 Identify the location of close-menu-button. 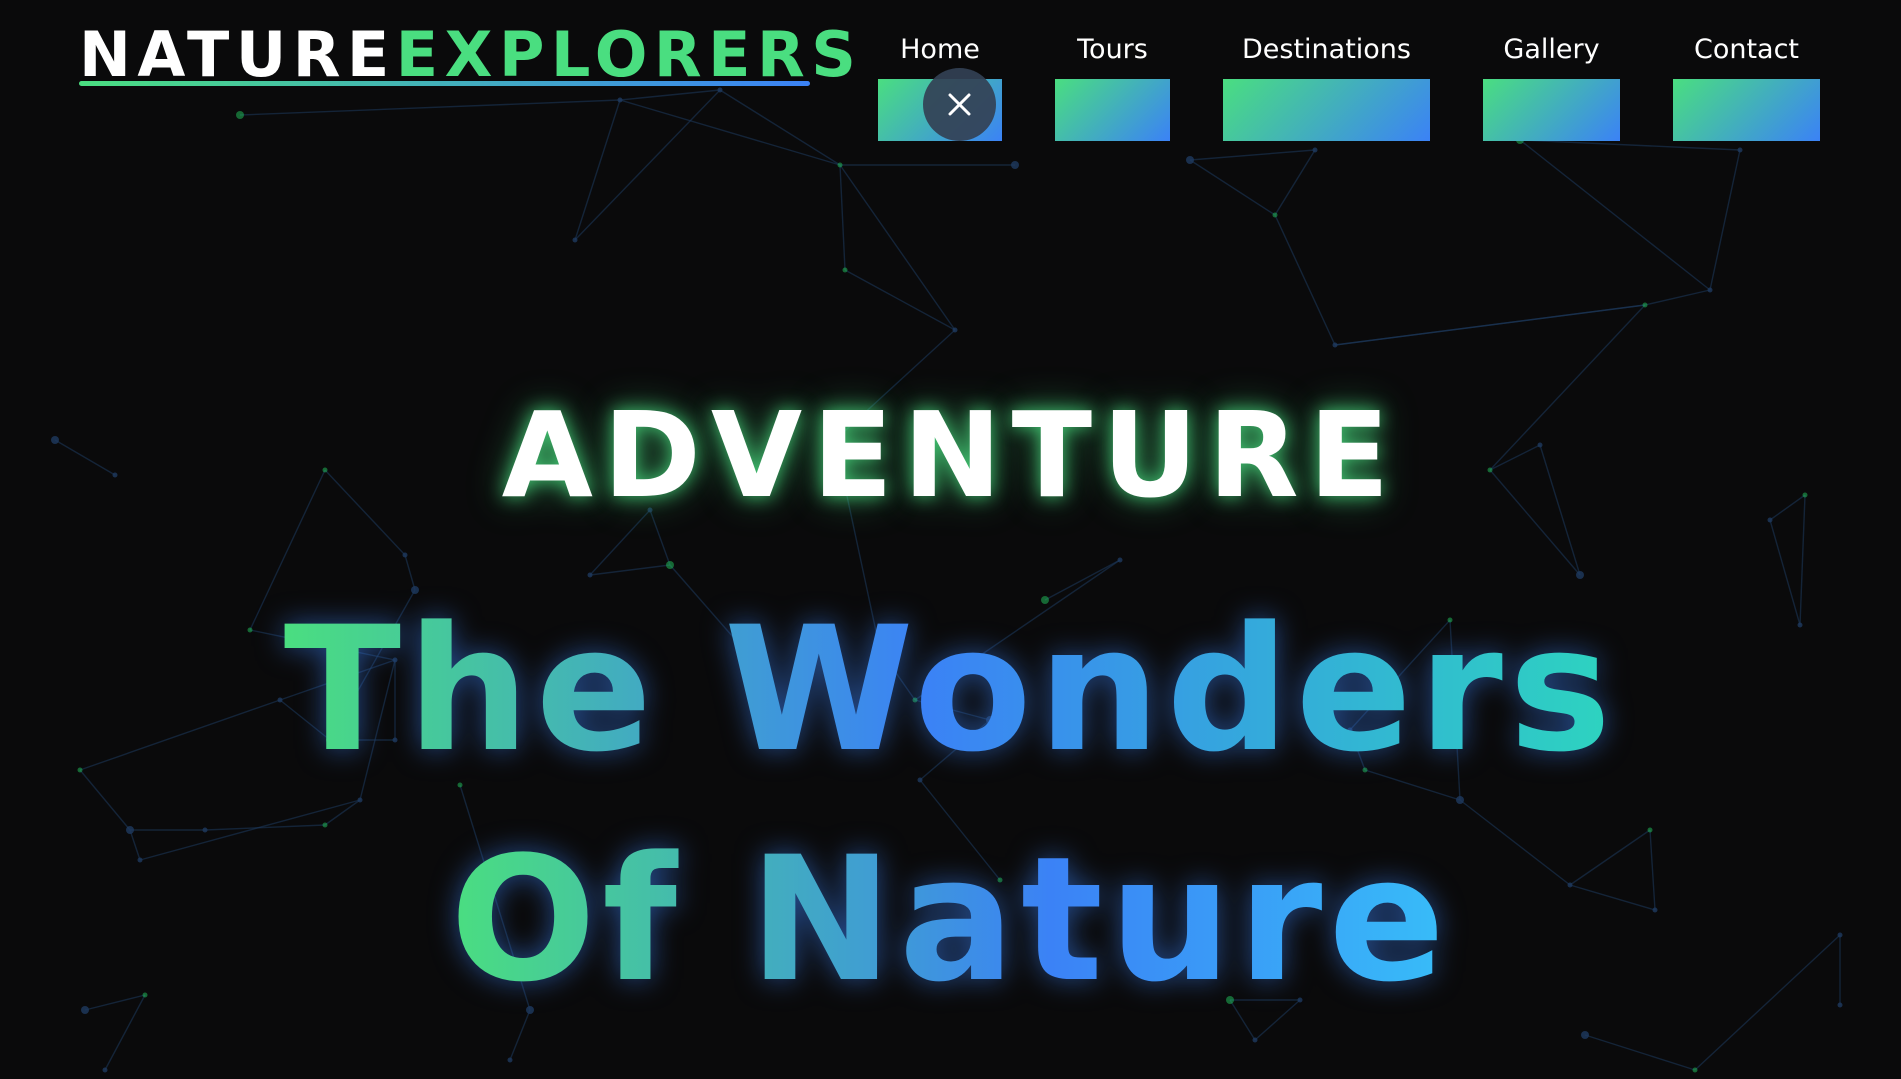
(959, 104).